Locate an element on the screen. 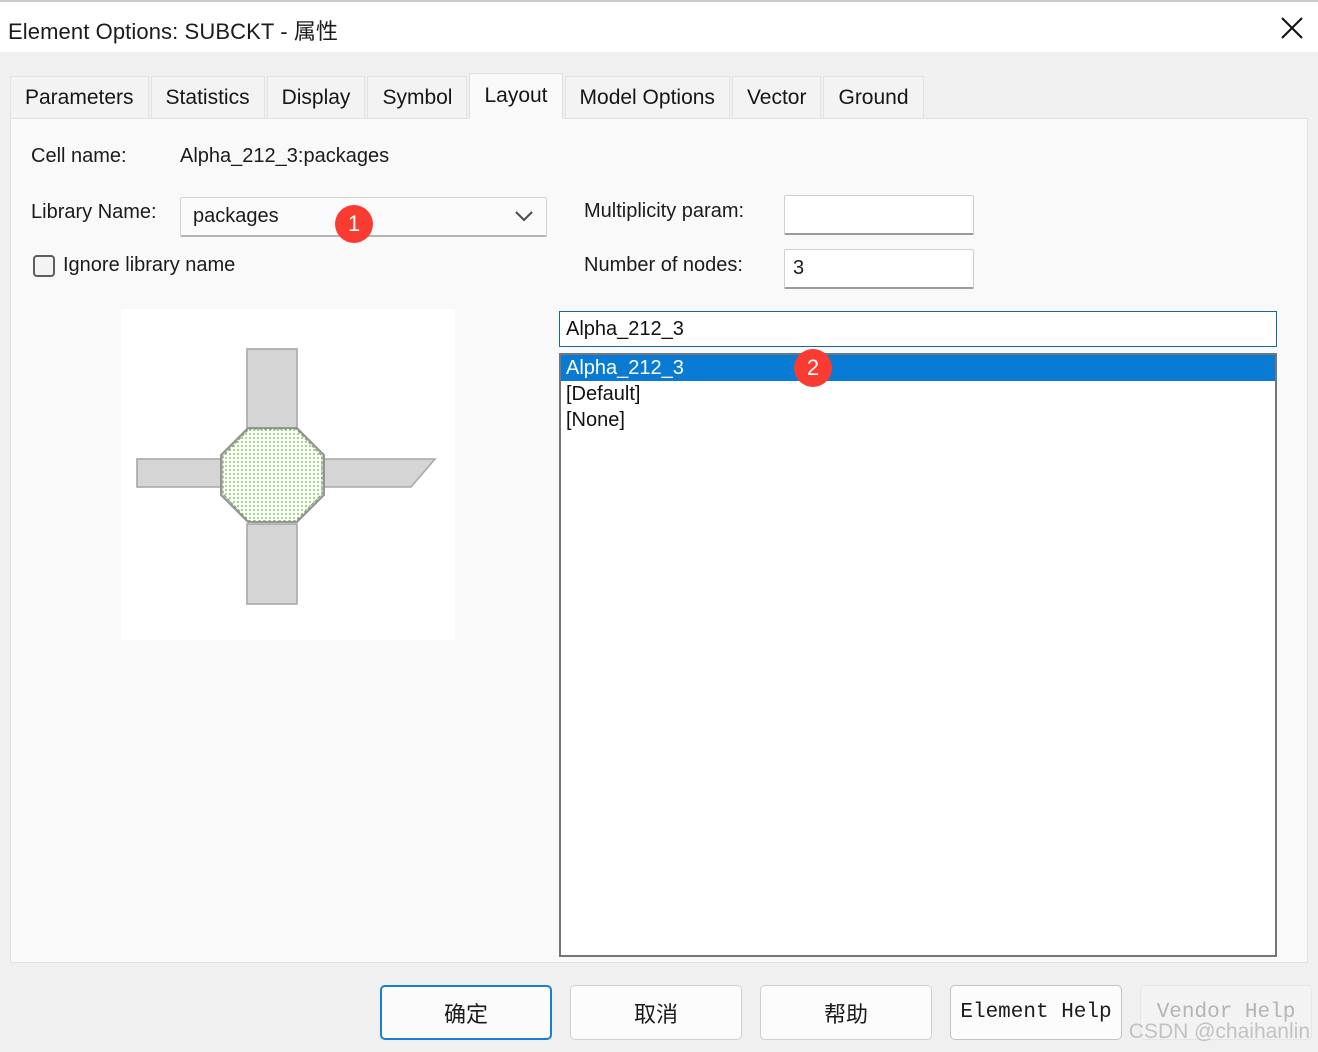 The height and width of the screenshot is (1052, 1318). annotation-badge-1: 1 is located at coordinates (354, 224).